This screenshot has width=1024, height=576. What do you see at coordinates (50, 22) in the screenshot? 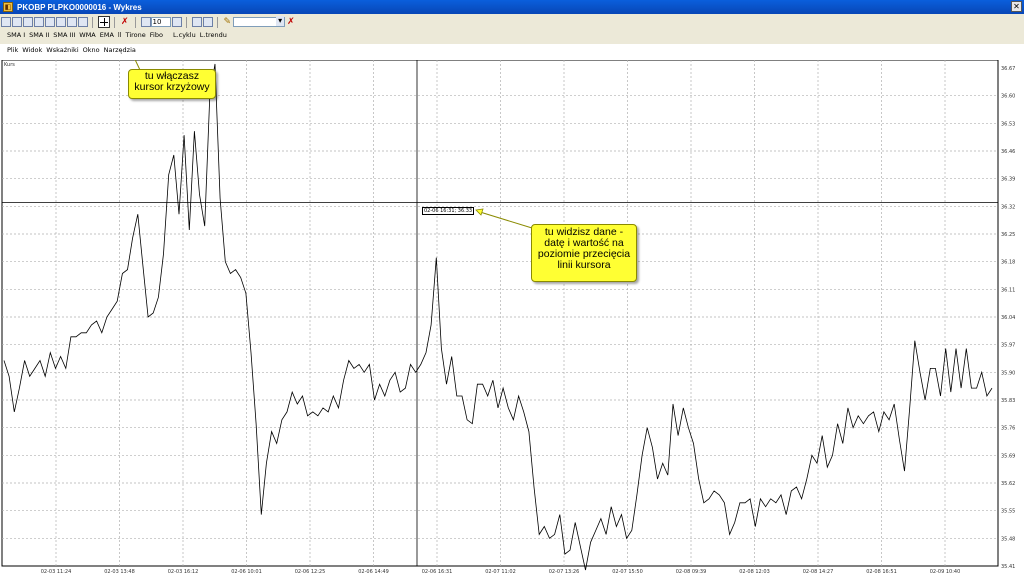
I see `zoom-in-icon` at bounding box center [50, 22].